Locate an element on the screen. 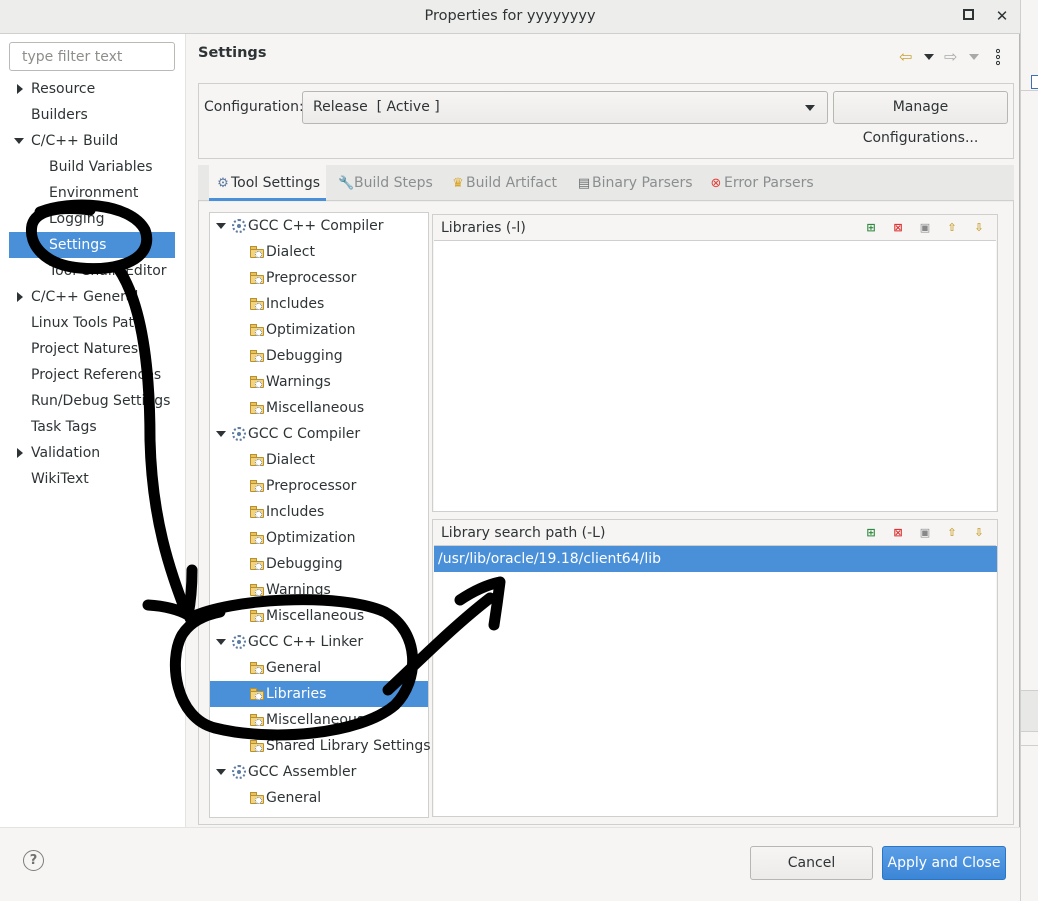  tool-tree-node: GCC C Compiler is located at coordinates (319, 434).